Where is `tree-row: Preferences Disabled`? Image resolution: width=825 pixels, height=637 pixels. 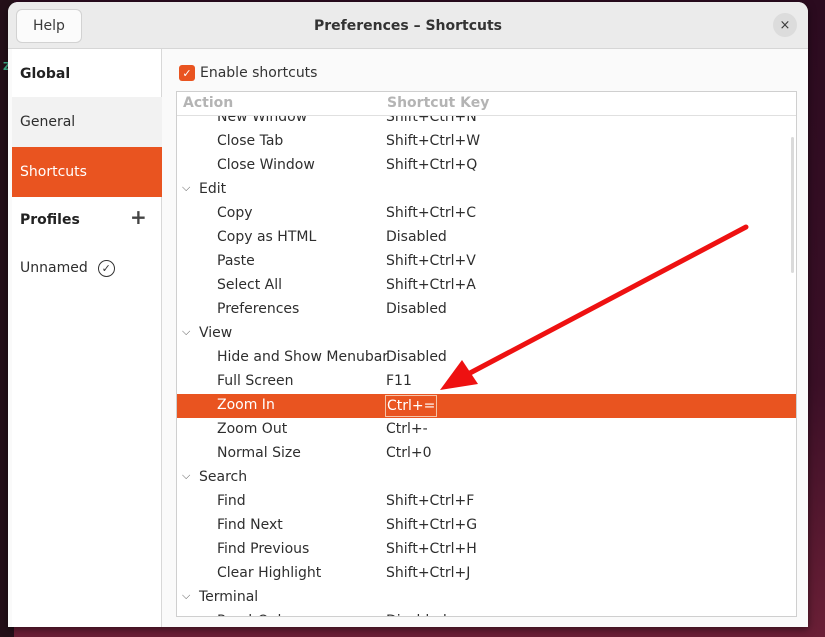
tree-row: Preferences Disabled is located at coordinates (486, 310).